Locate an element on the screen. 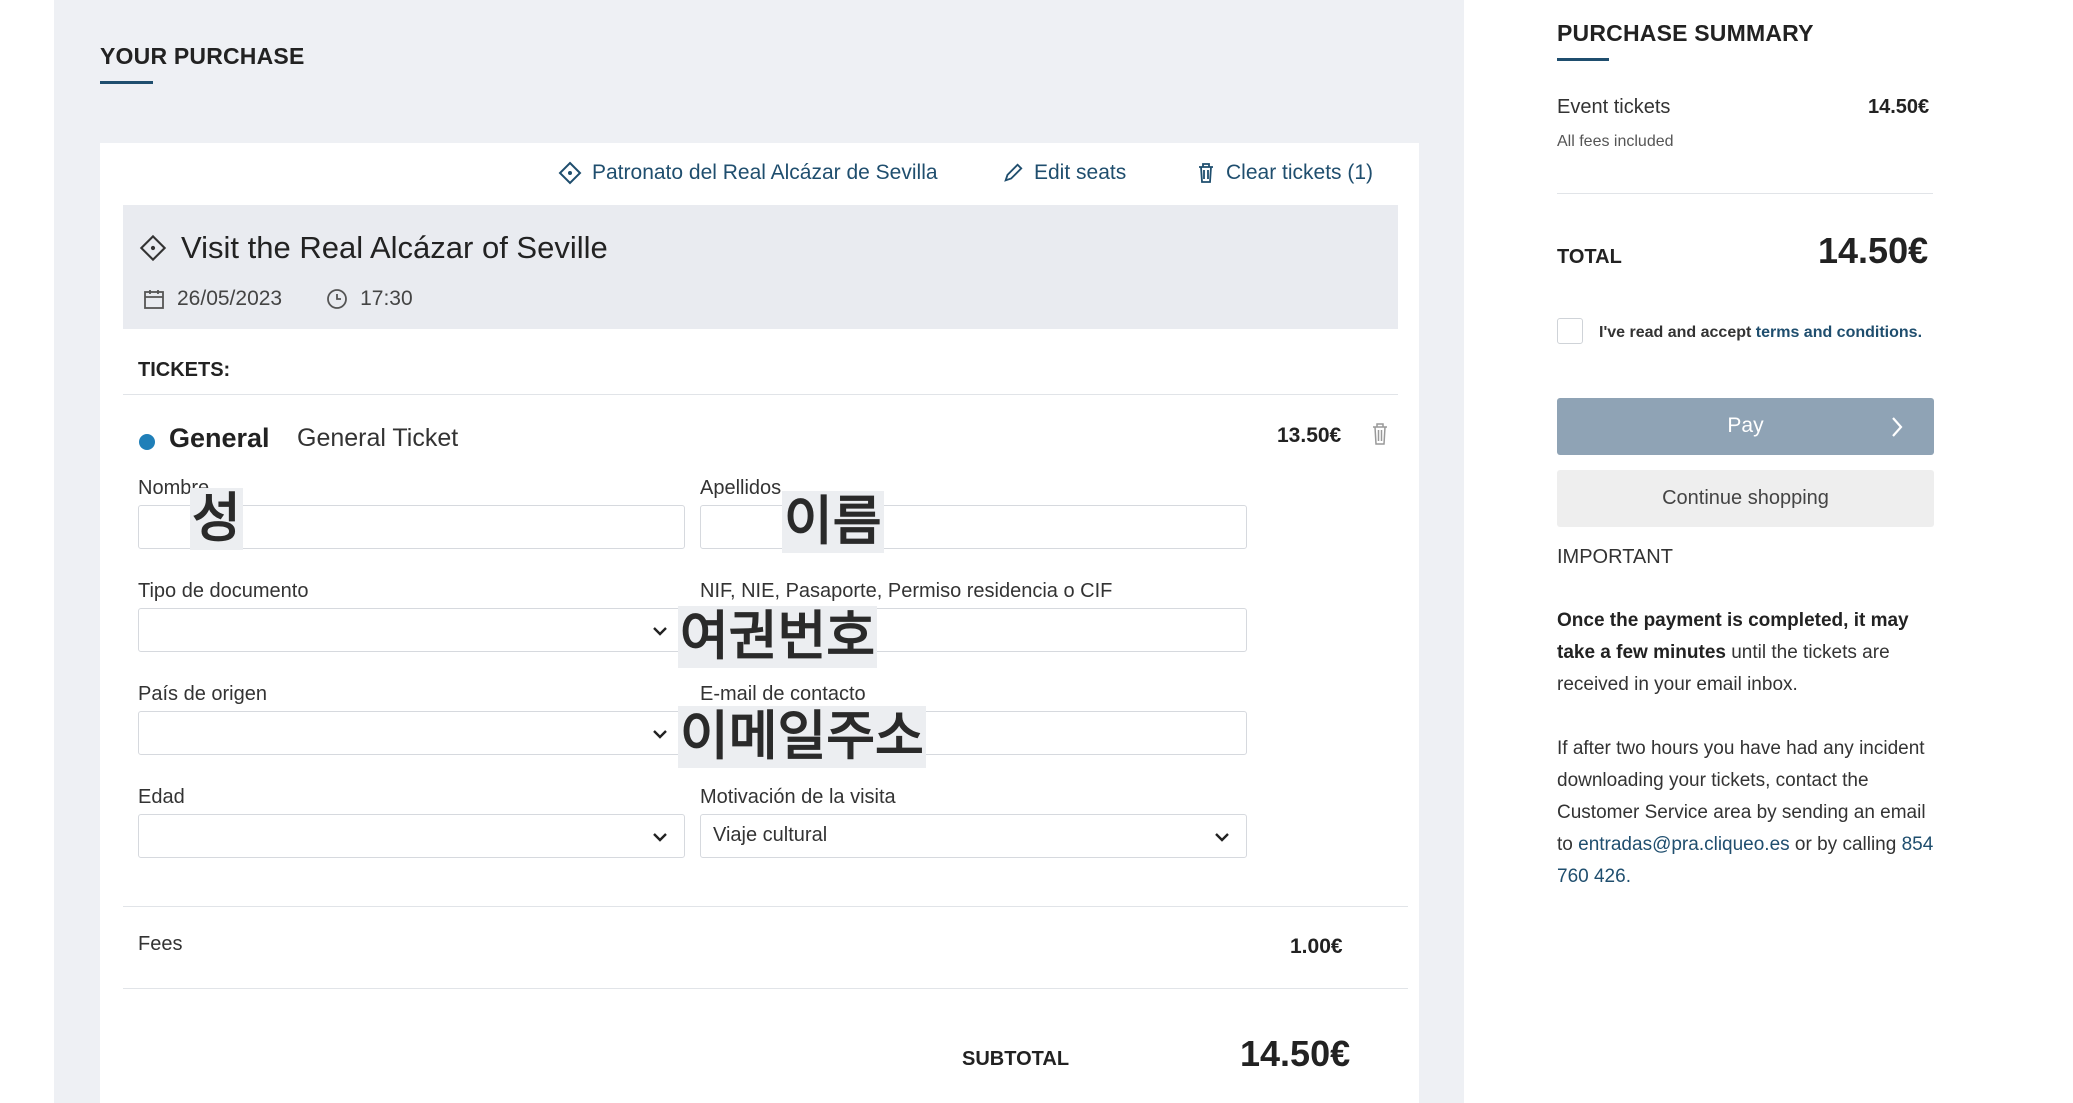 Image resolution: width=2073 pixels, height=1103 pixels. motivacion-select: Viaje cultural is located at coordinates (973, 836).